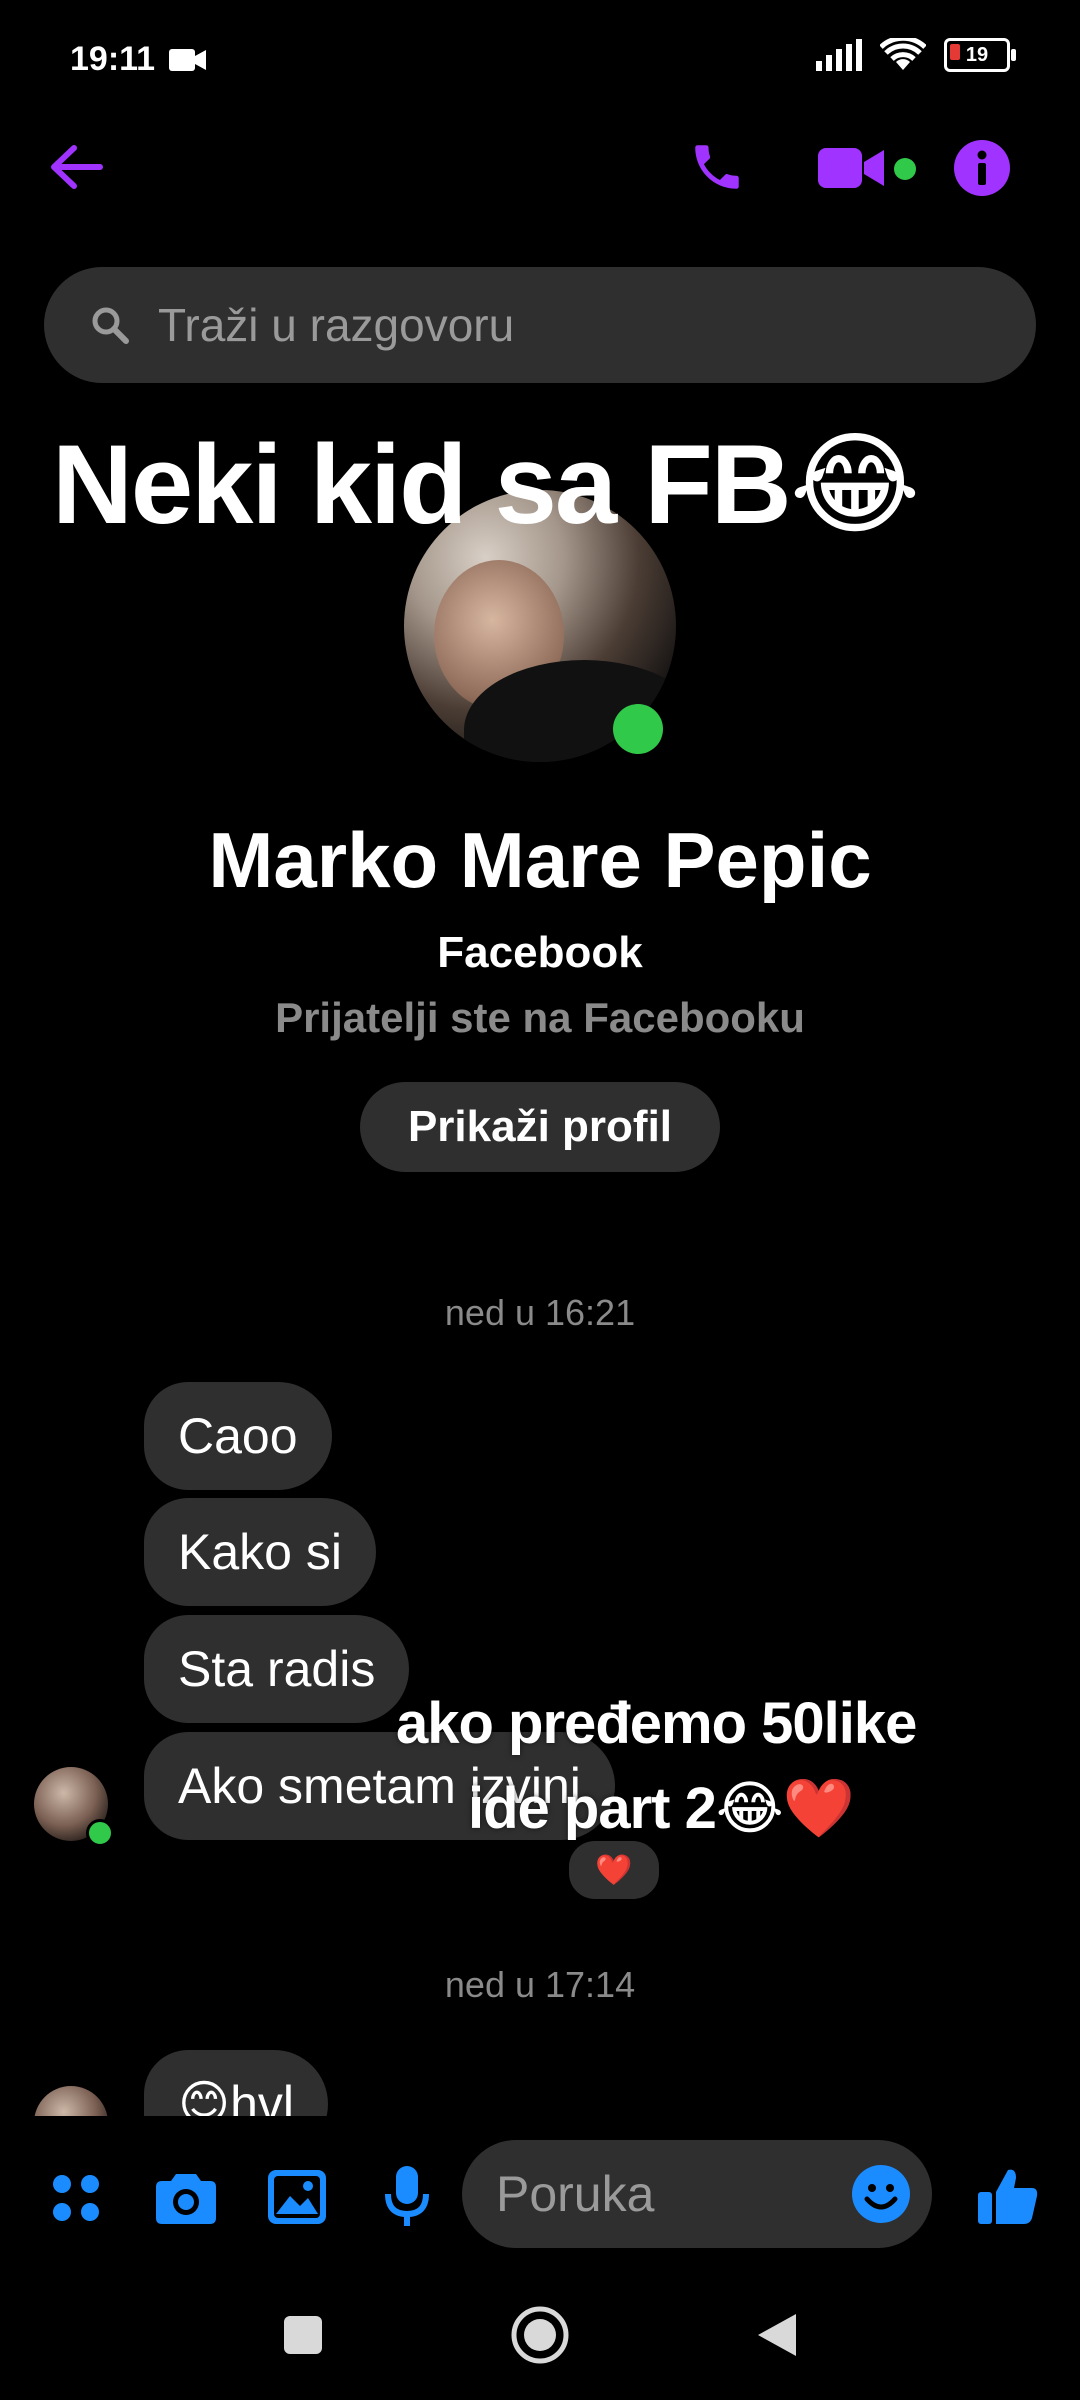  Describe the element at coordinates (656, 1723) in the screenshot. I see `overlay-caption-line1: ako pređemo 50like` at that location.